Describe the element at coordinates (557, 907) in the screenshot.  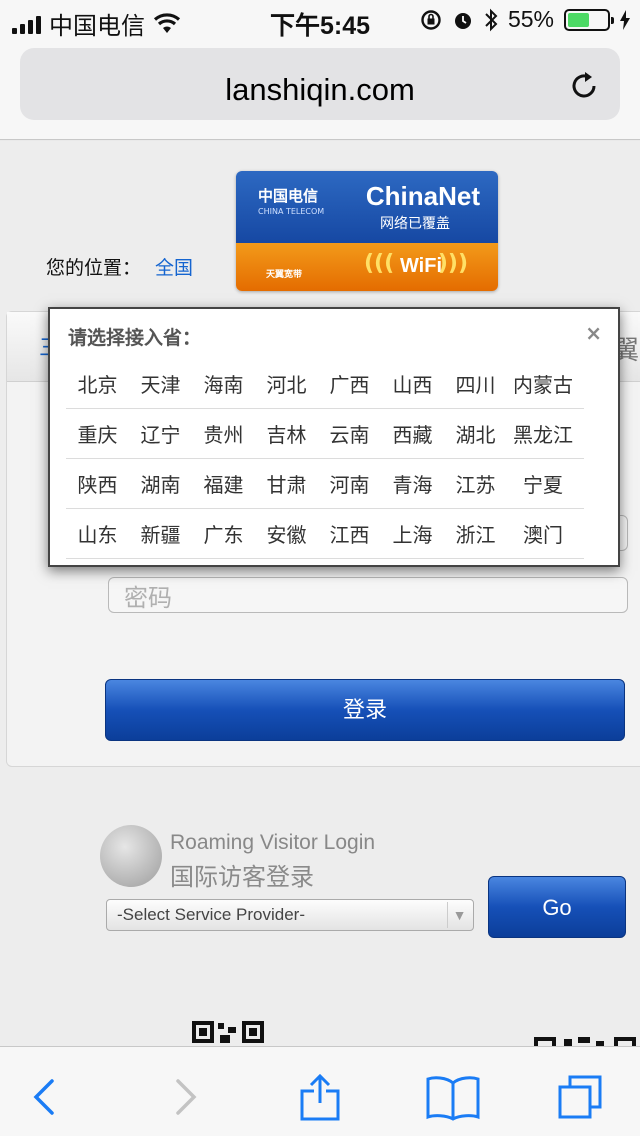
I see `go-button: Go` at that location.